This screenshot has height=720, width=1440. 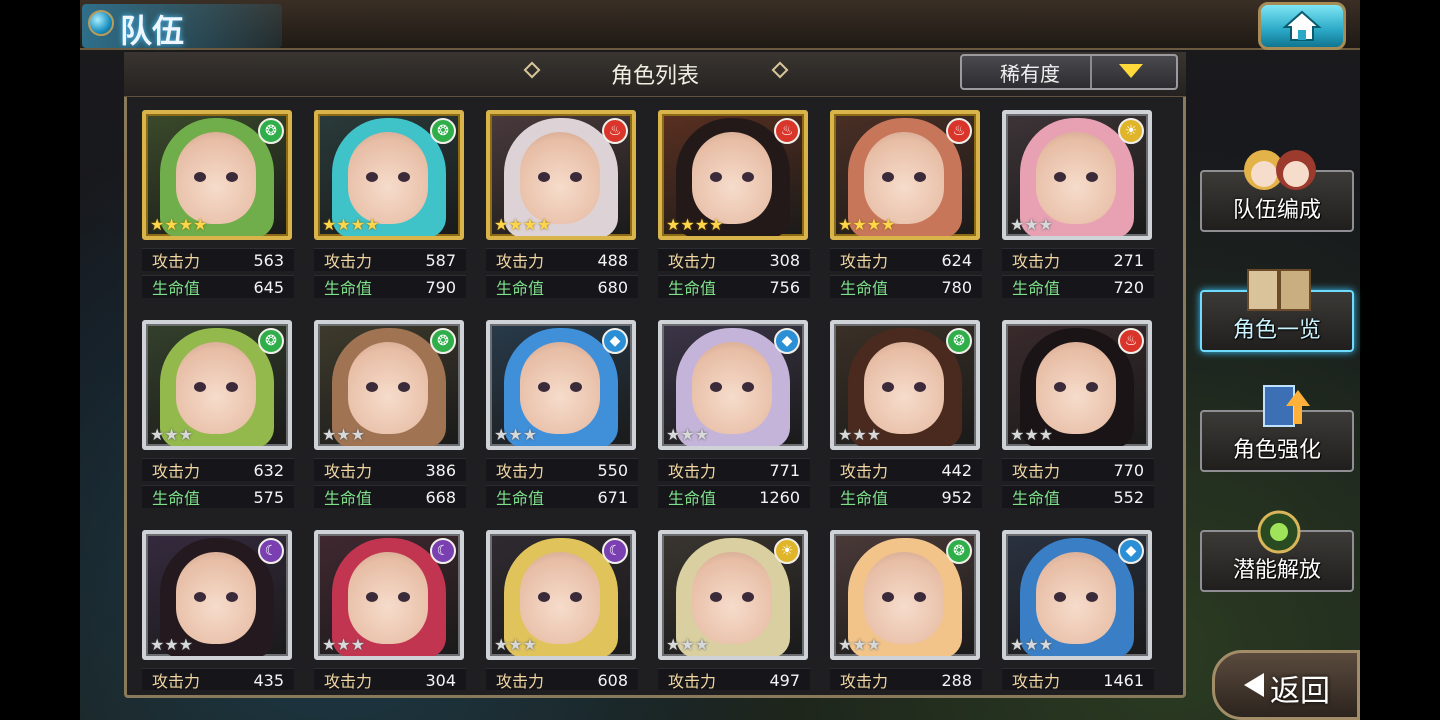 What do you see at coordinates (734, 469) in the screenshot?
I see `attack-stat-row: 攻击力 771` at bounding box center [734, 469].